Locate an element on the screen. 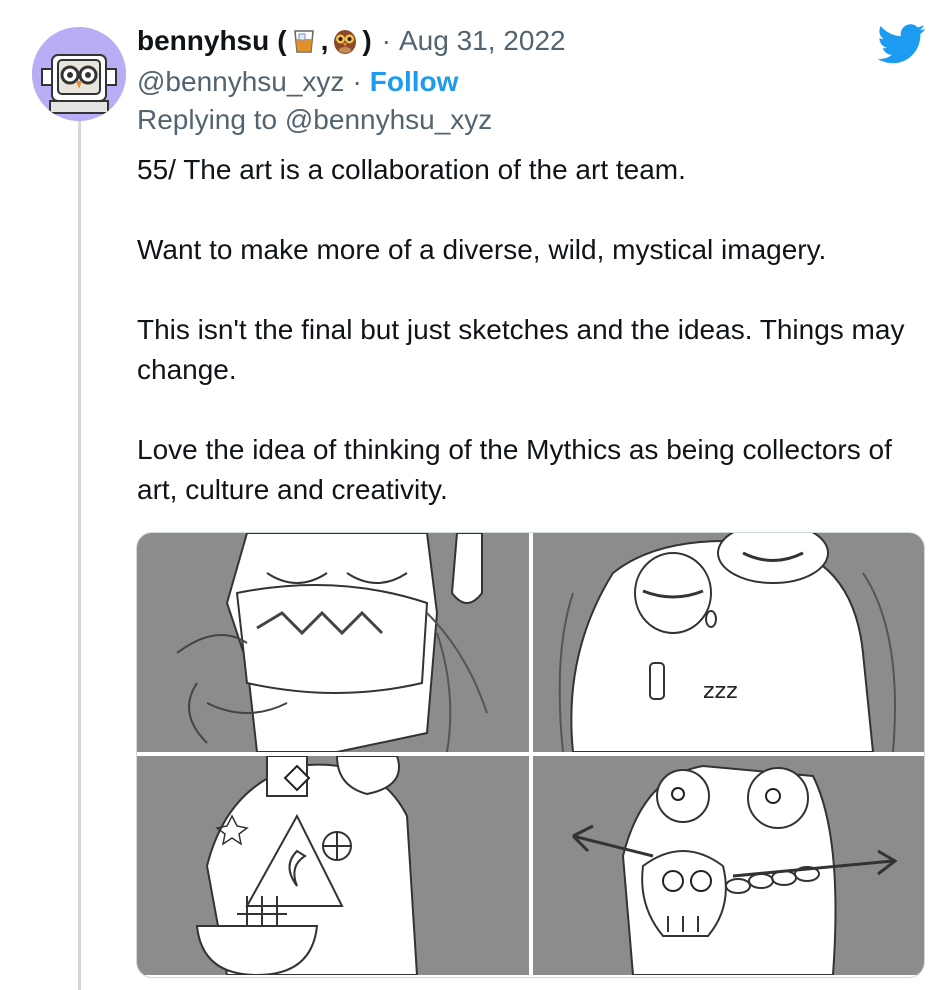  owl-avatar-icon is located at coordinates (79, 74).